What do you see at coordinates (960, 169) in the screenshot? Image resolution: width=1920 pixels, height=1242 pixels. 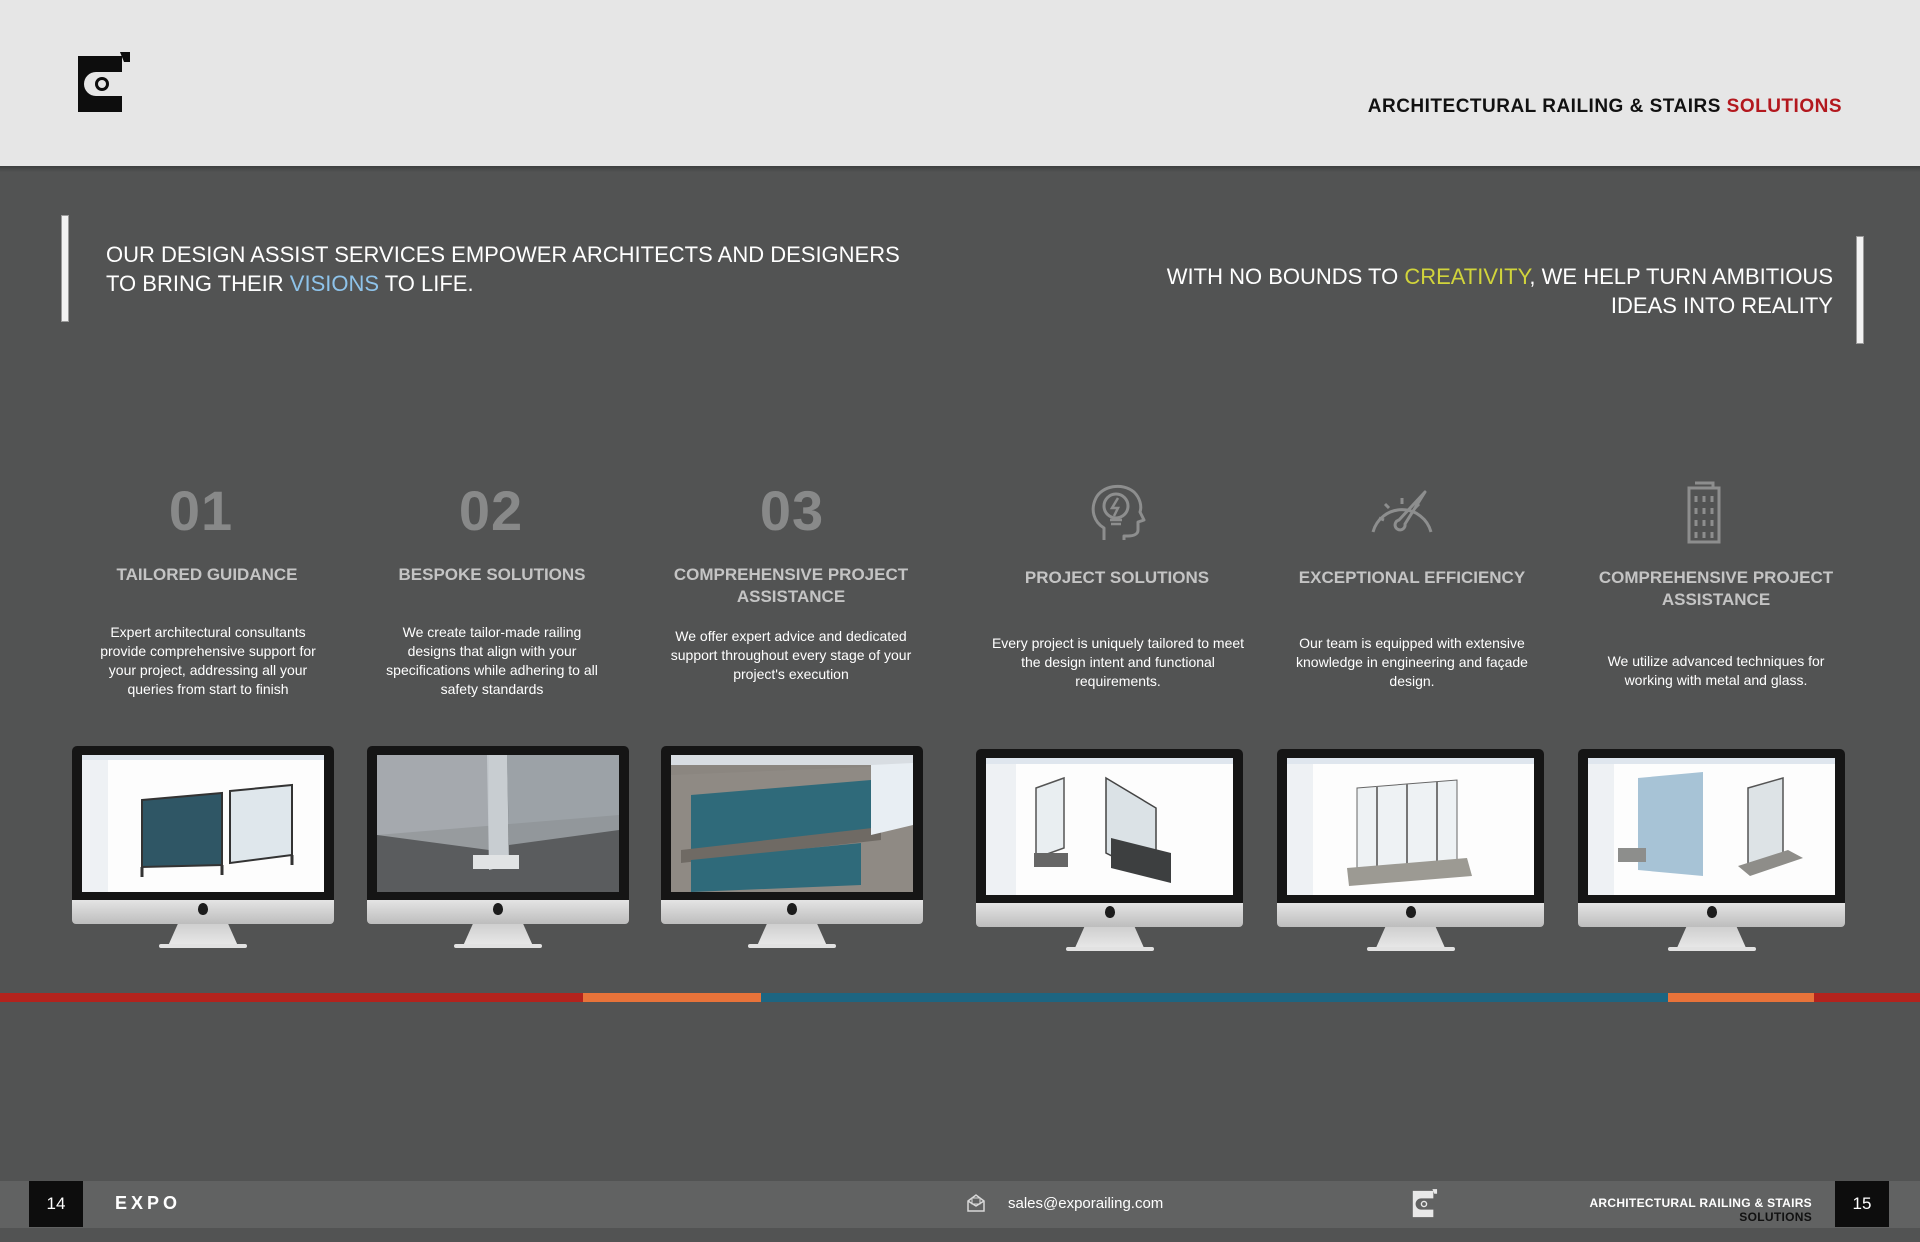 I see `header-shadow` at bounding box center [960, 169].